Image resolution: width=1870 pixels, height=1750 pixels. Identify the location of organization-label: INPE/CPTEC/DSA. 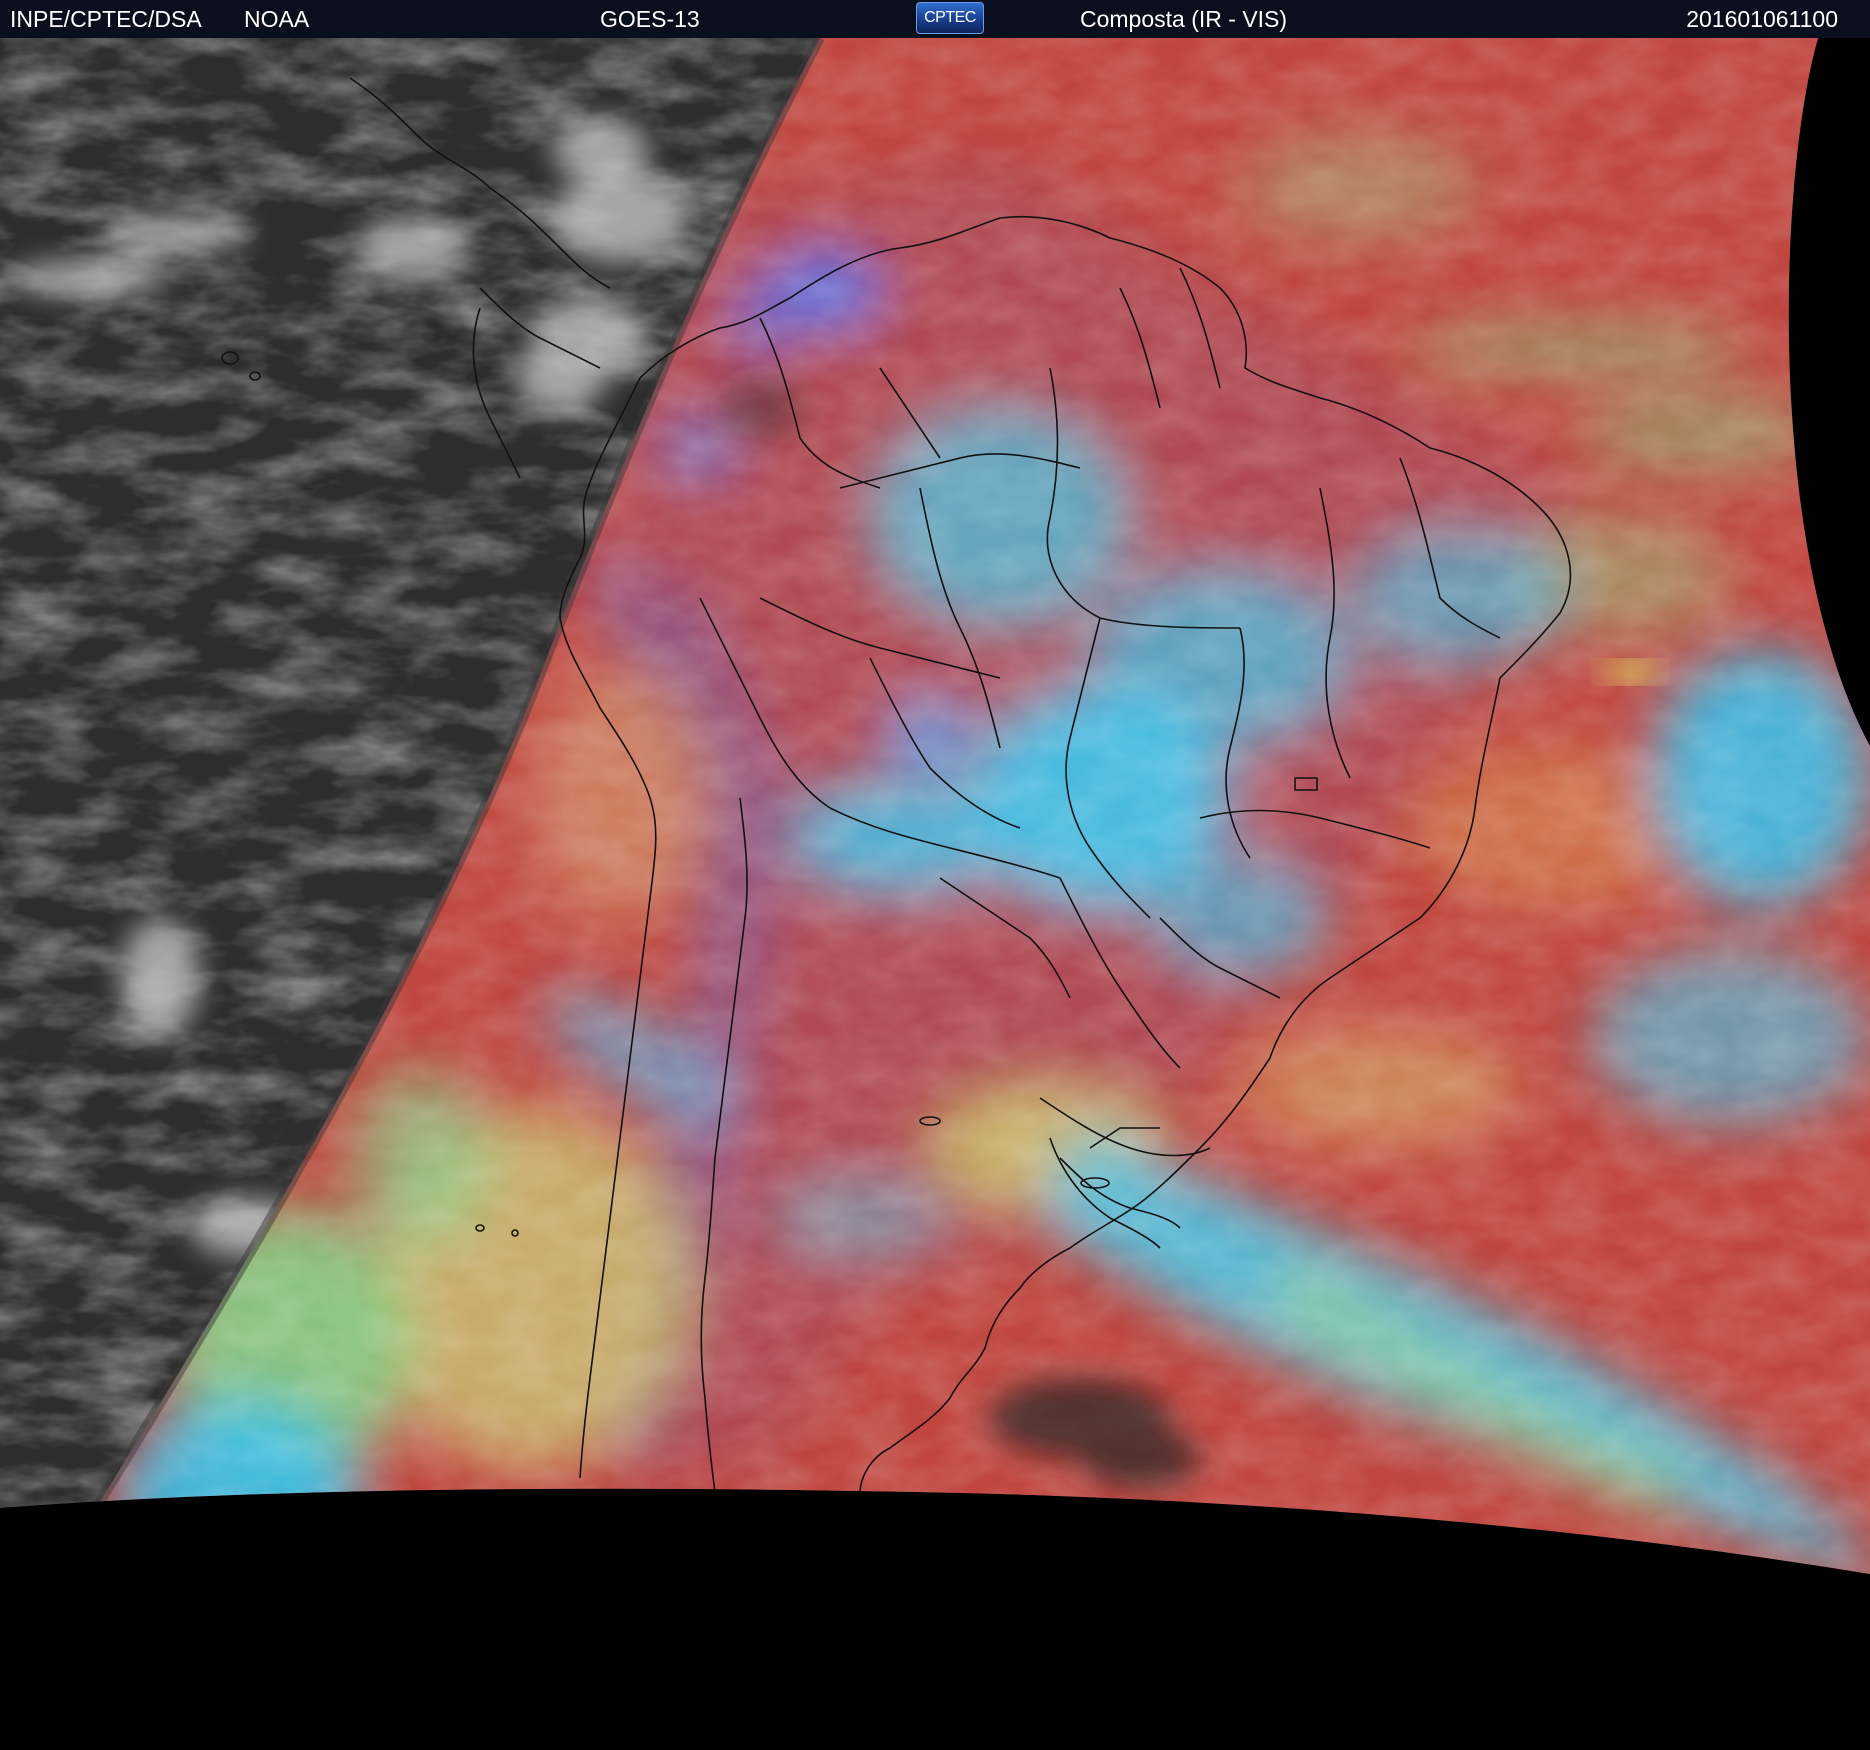
(106, 19).